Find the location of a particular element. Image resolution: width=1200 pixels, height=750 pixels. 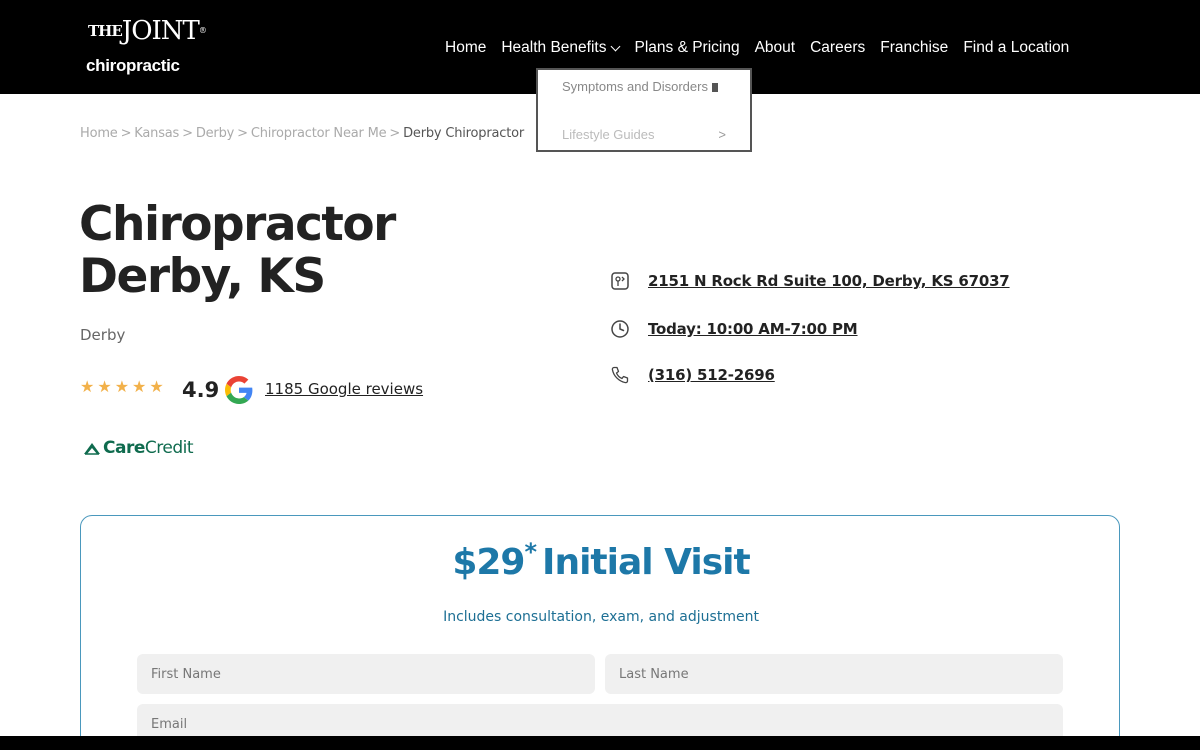

chevron-down-icon is located at coordinates (616, 46).